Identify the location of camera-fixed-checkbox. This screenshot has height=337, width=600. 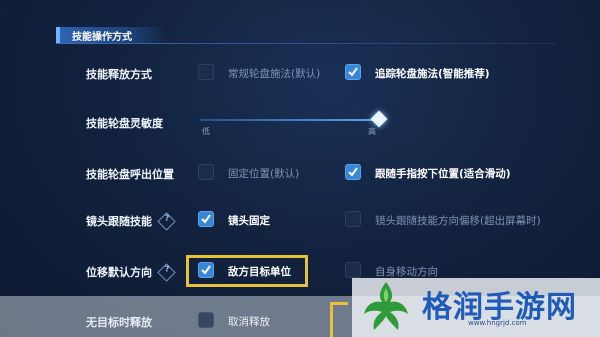
(206, 219).